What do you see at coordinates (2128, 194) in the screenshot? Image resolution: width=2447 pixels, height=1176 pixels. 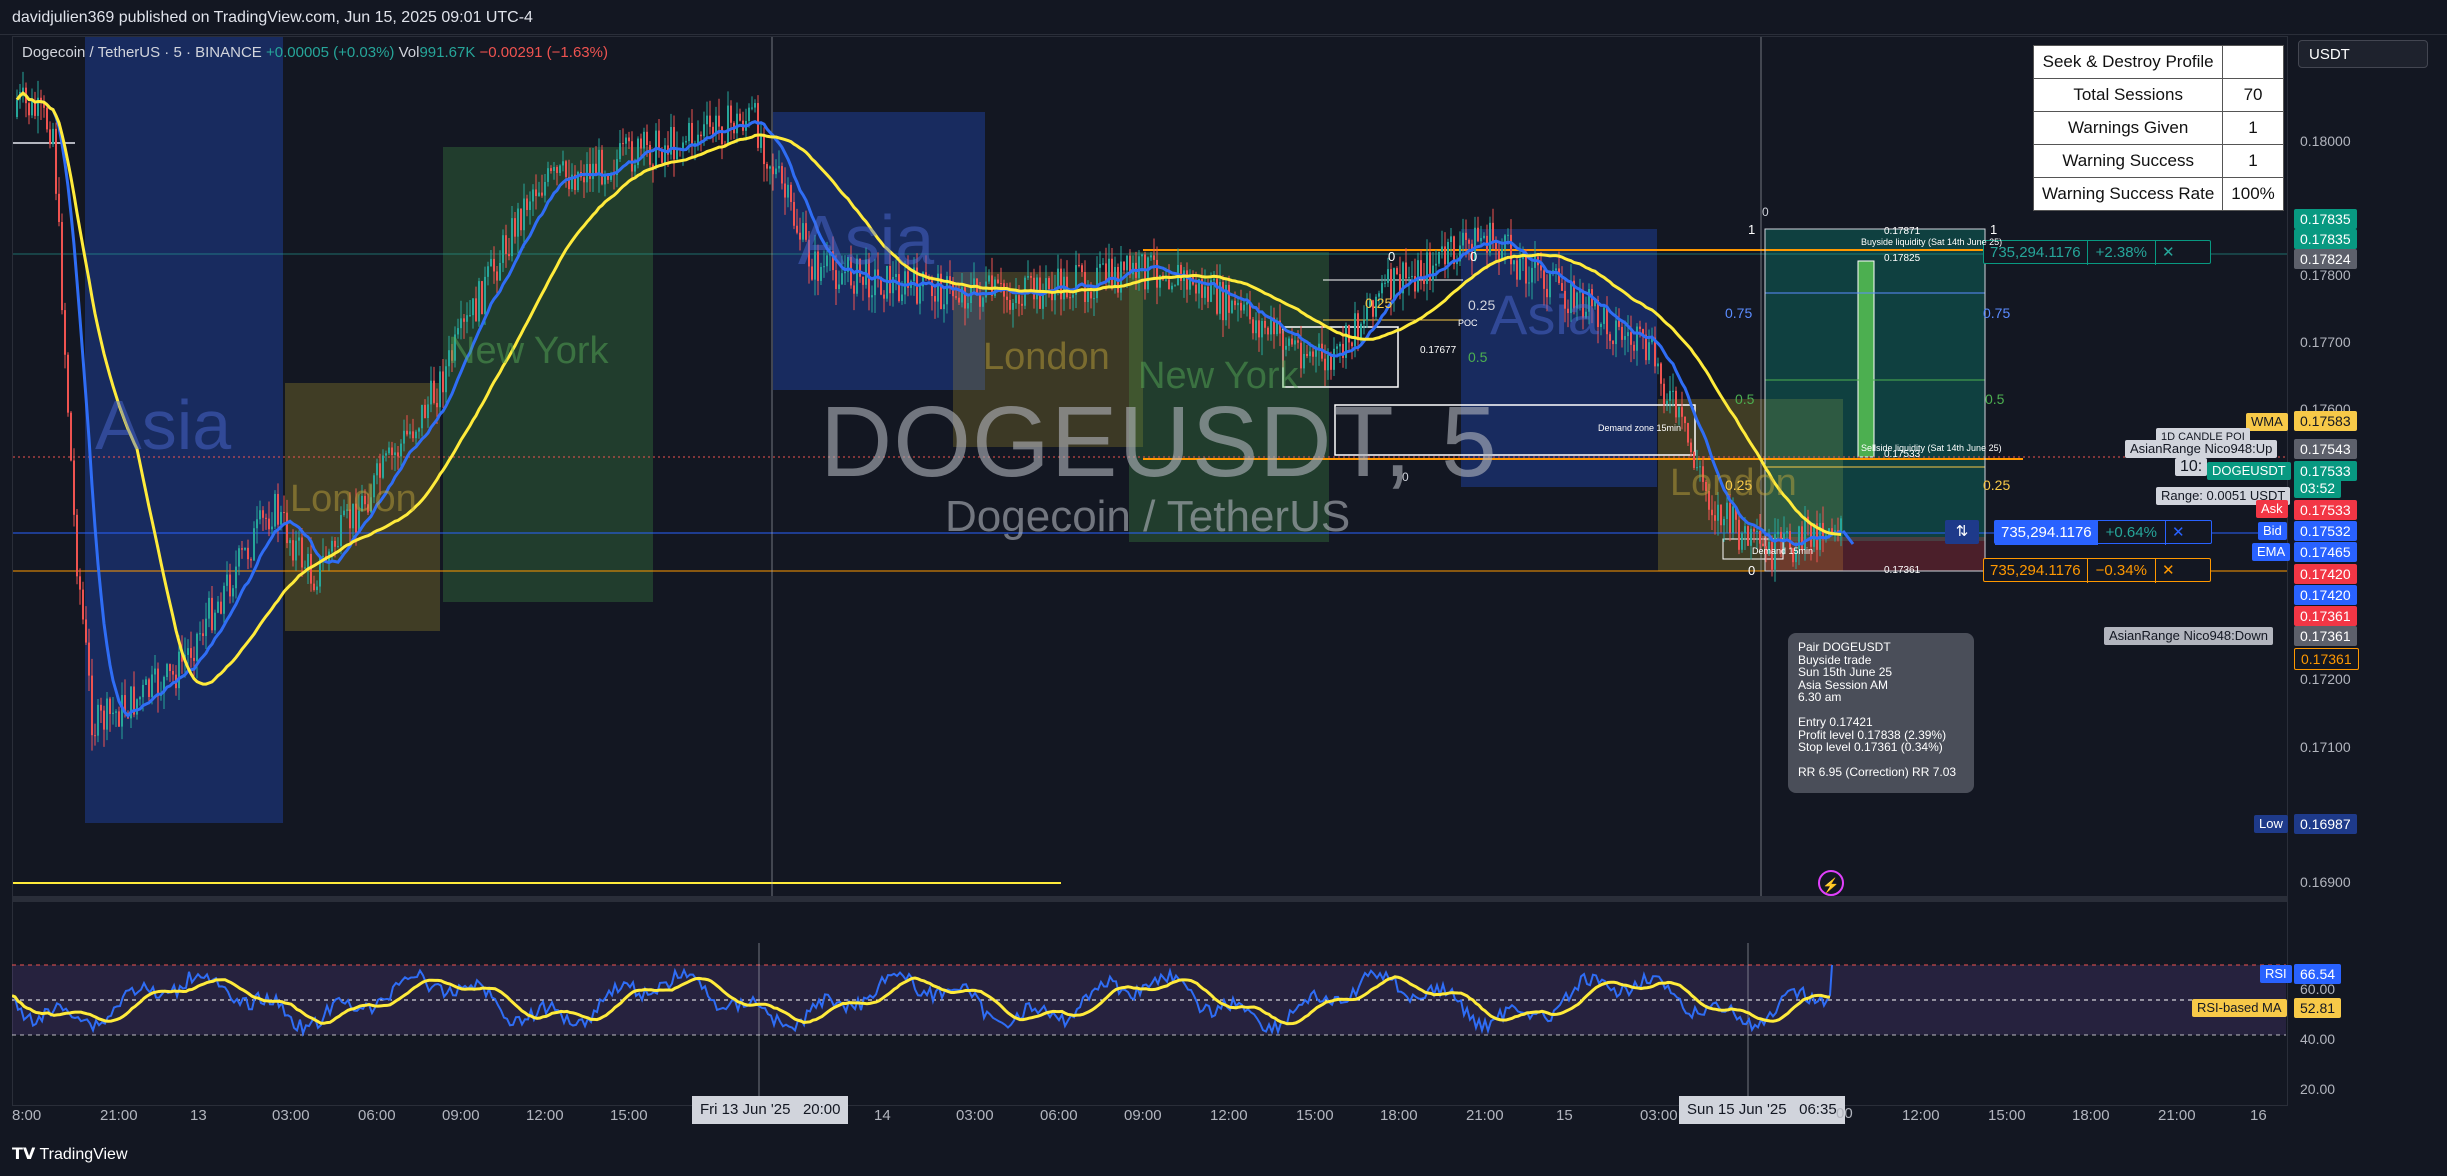 I see `stats-label: Warning Success Rate` at bounding box center [2128, 194].